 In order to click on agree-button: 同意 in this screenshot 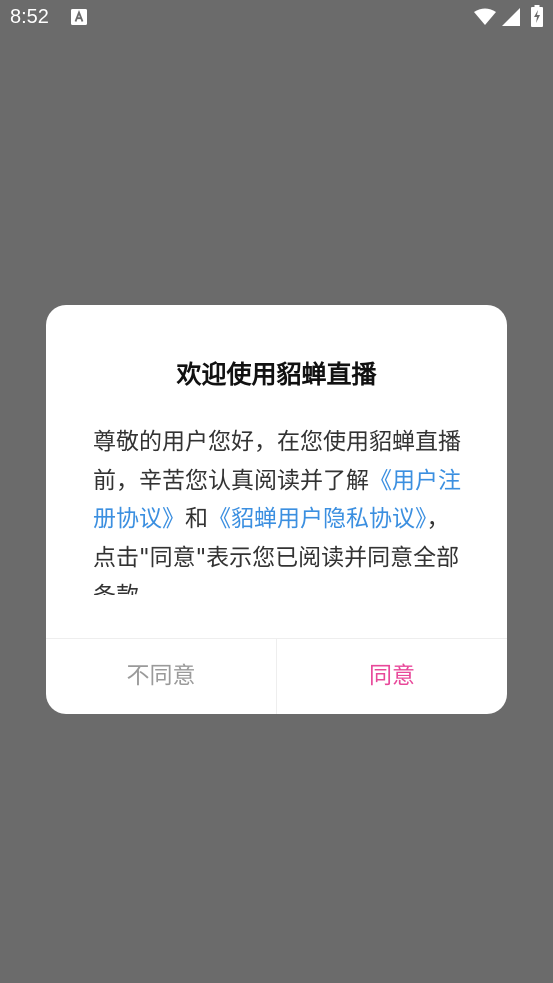, I will do `click(392, 676)`.